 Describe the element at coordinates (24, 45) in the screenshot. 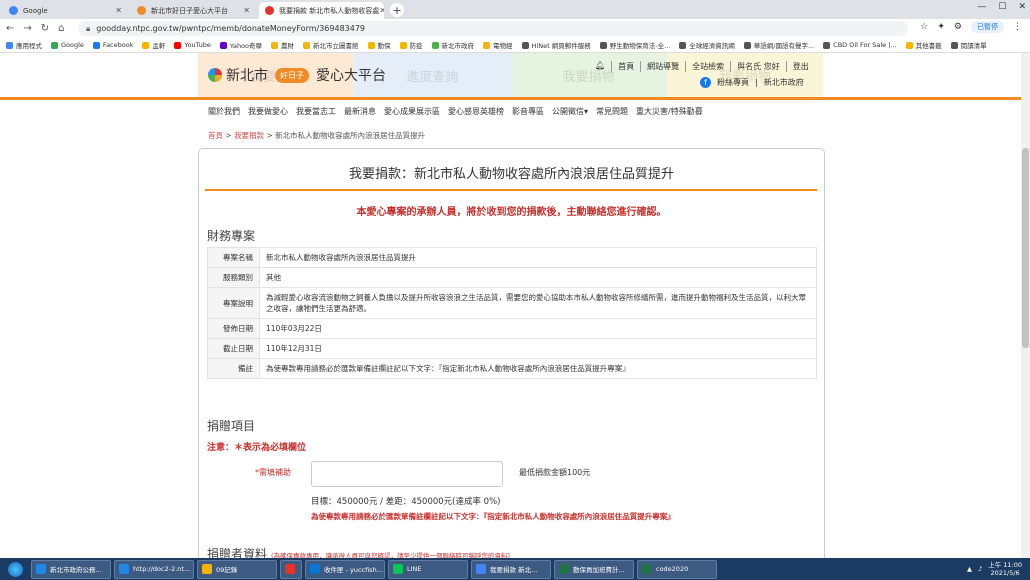

I see `bookmark-item: 應用程式` at that location.